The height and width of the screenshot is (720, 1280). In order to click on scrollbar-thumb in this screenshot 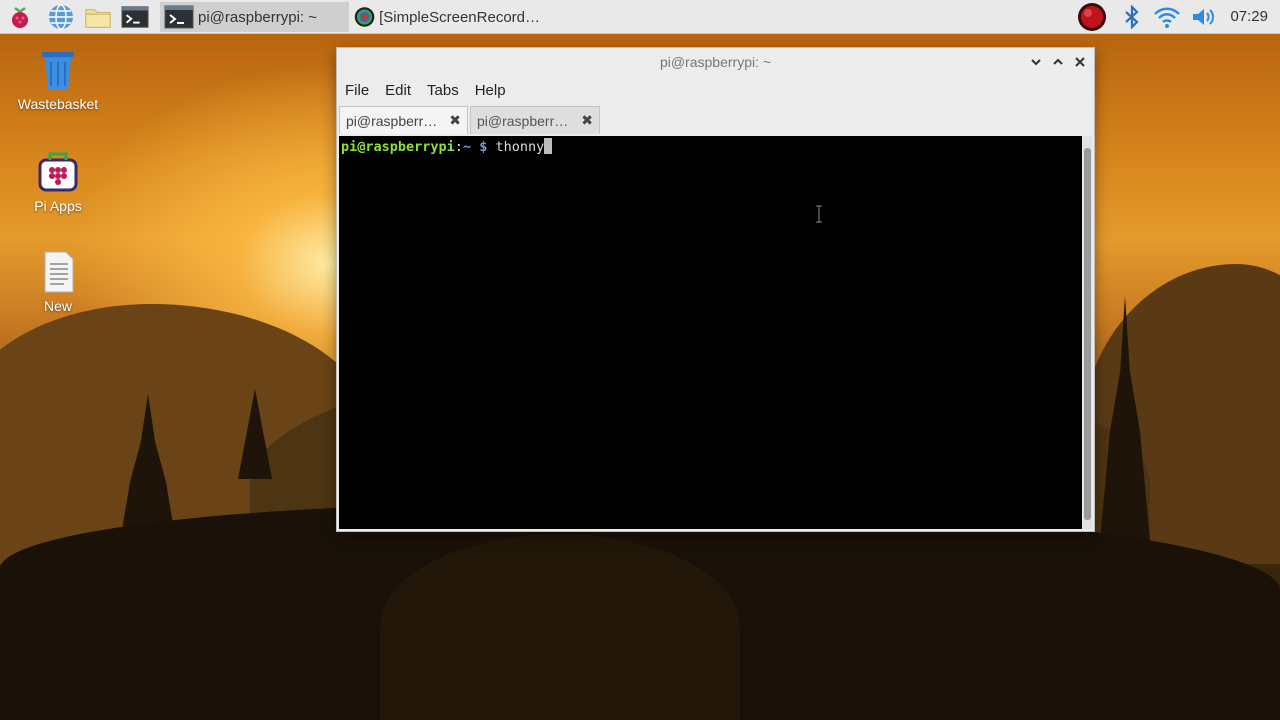, I will do `click(1087, 334)`.